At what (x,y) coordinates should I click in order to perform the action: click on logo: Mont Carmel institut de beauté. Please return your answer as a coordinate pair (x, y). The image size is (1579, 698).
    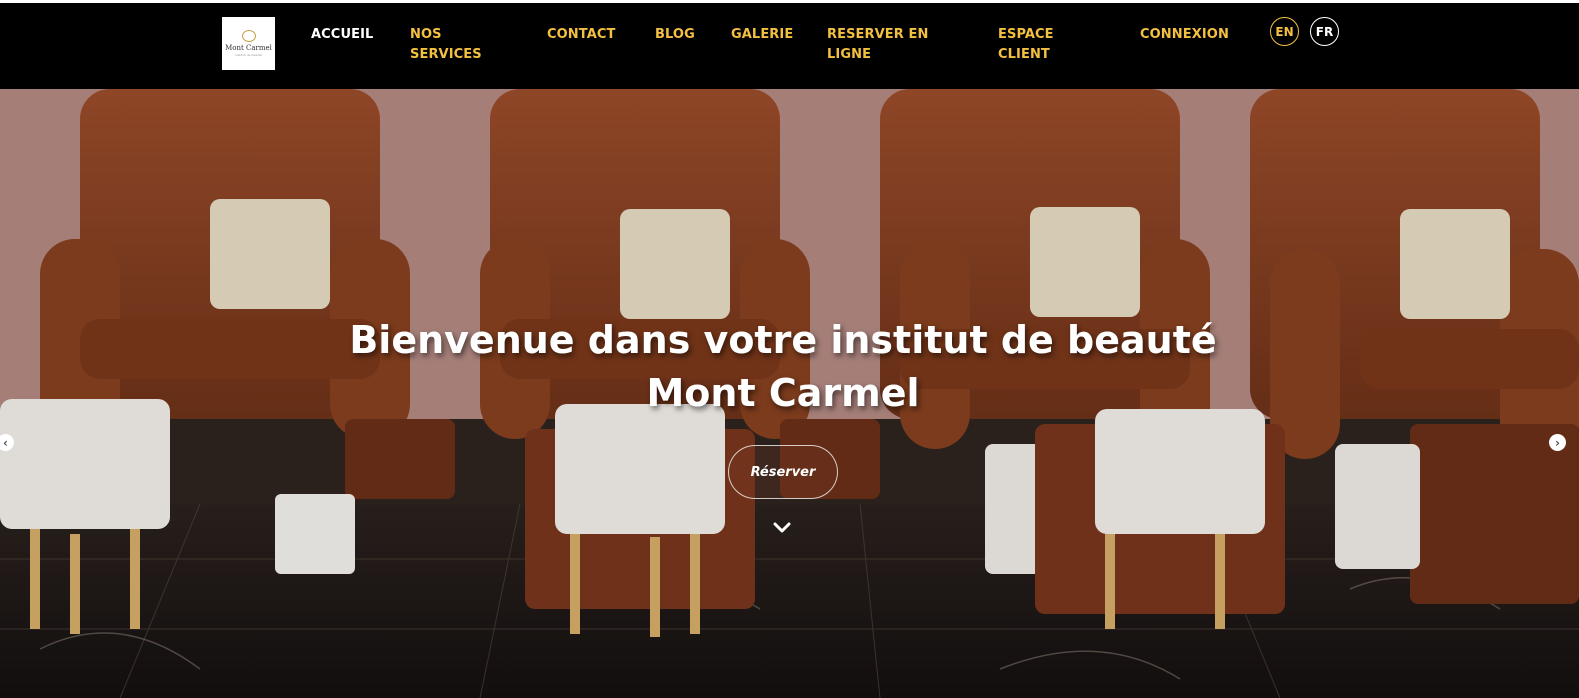
    Looking at the image, I should click on (248, 43).